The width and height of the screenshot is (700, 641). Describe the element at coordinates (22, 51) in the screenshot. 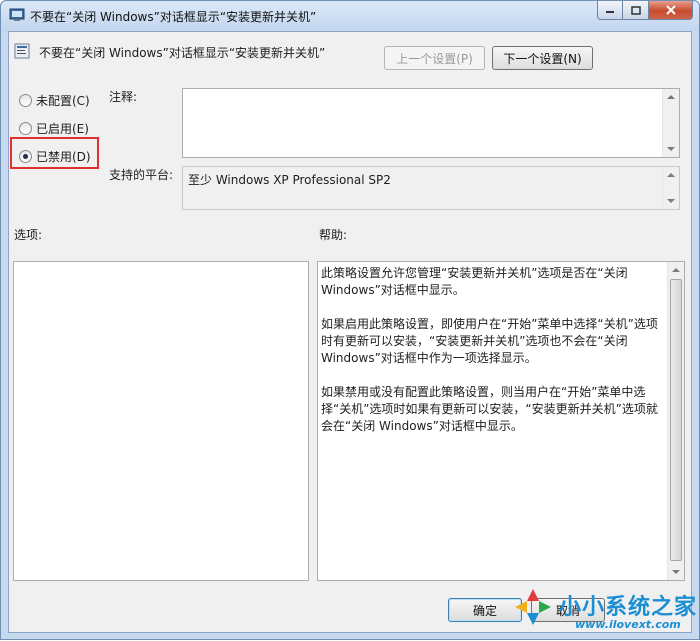

I see `setting-icon` at that location.